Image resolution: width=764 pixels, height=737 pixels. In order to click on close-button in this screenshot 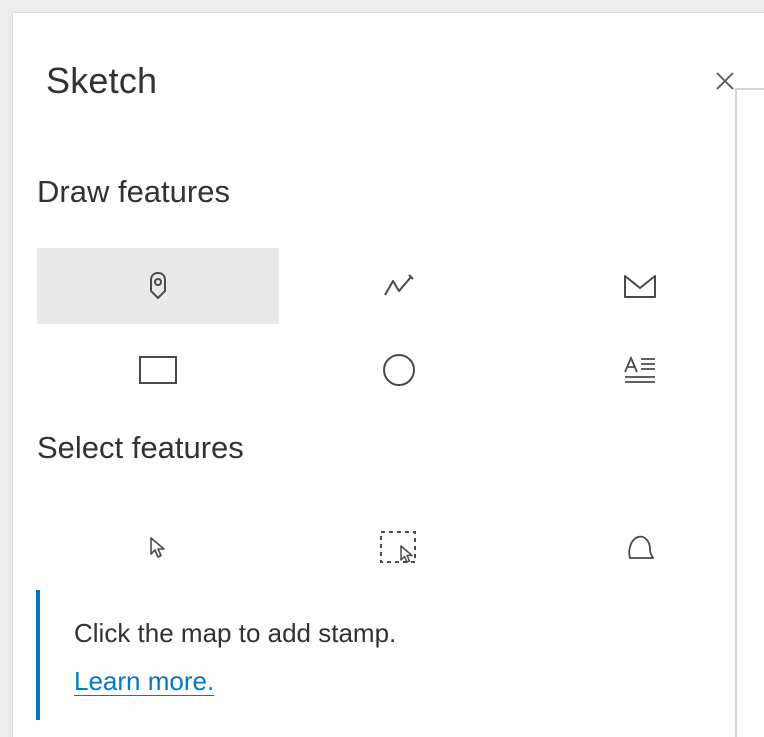, I will do `click(725, 81)`.